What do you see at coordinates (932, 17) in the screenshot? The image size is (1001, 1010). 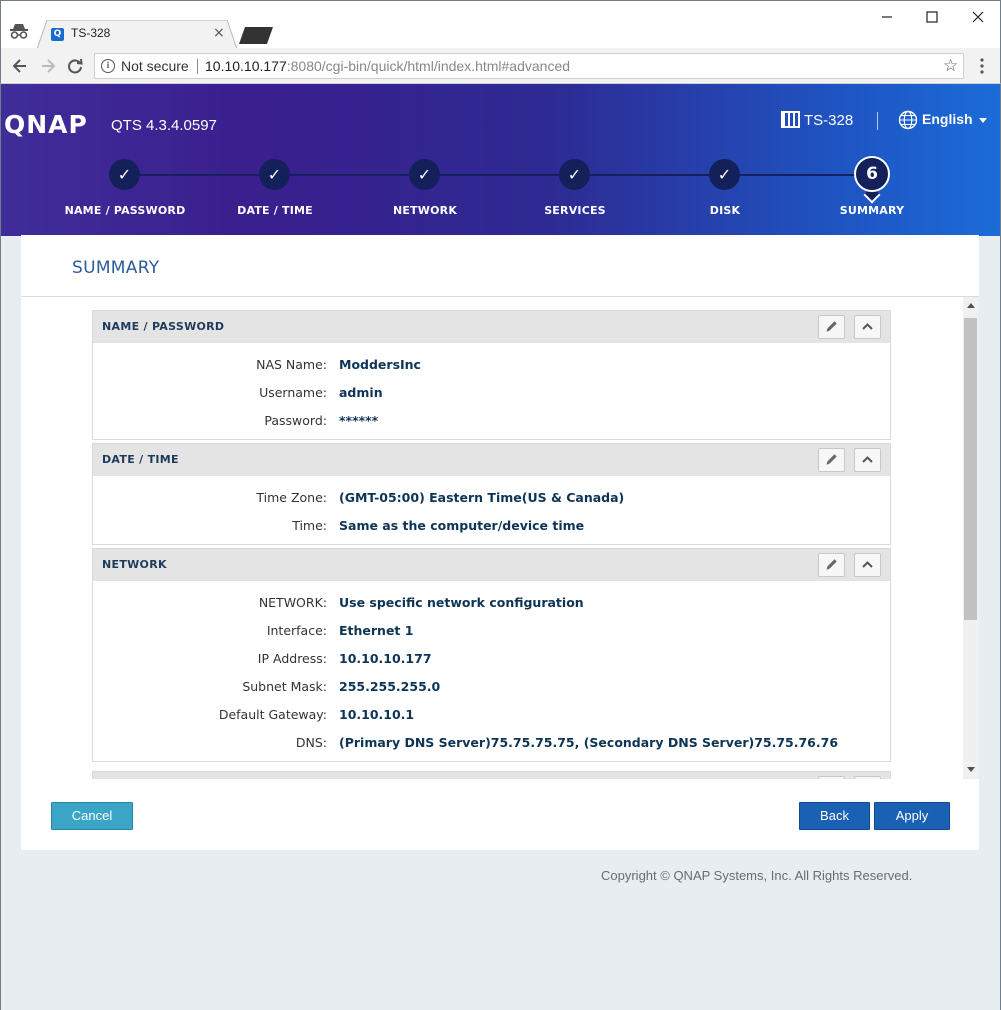 I see `maximize-icon` at bounding box center [932, 17].